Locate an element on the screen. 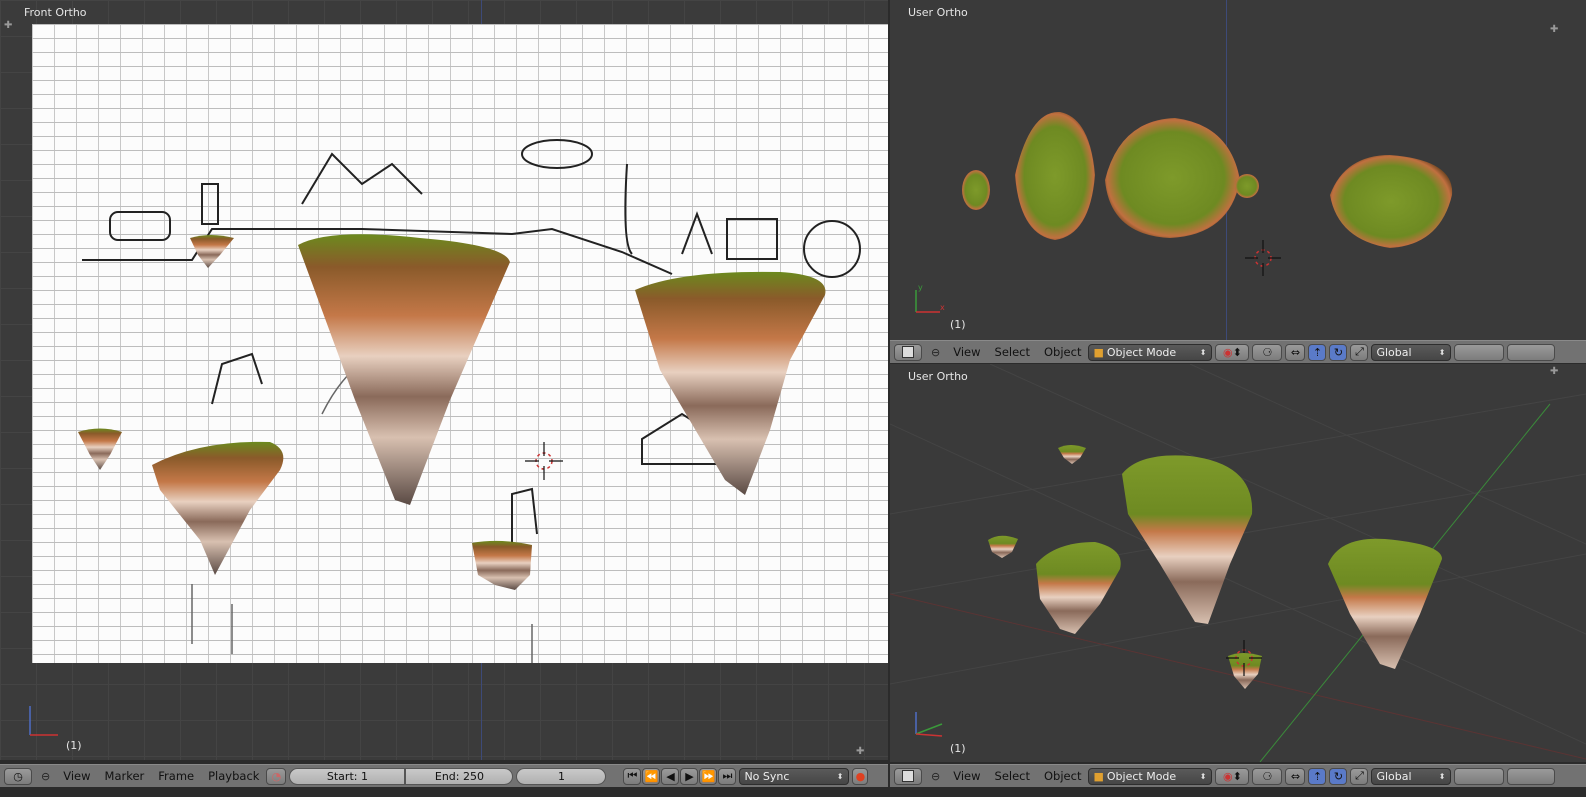 The height and width of the screenshot is (797, 1586). translate-icon: ⇡ is located at coordinates (1317, 776).